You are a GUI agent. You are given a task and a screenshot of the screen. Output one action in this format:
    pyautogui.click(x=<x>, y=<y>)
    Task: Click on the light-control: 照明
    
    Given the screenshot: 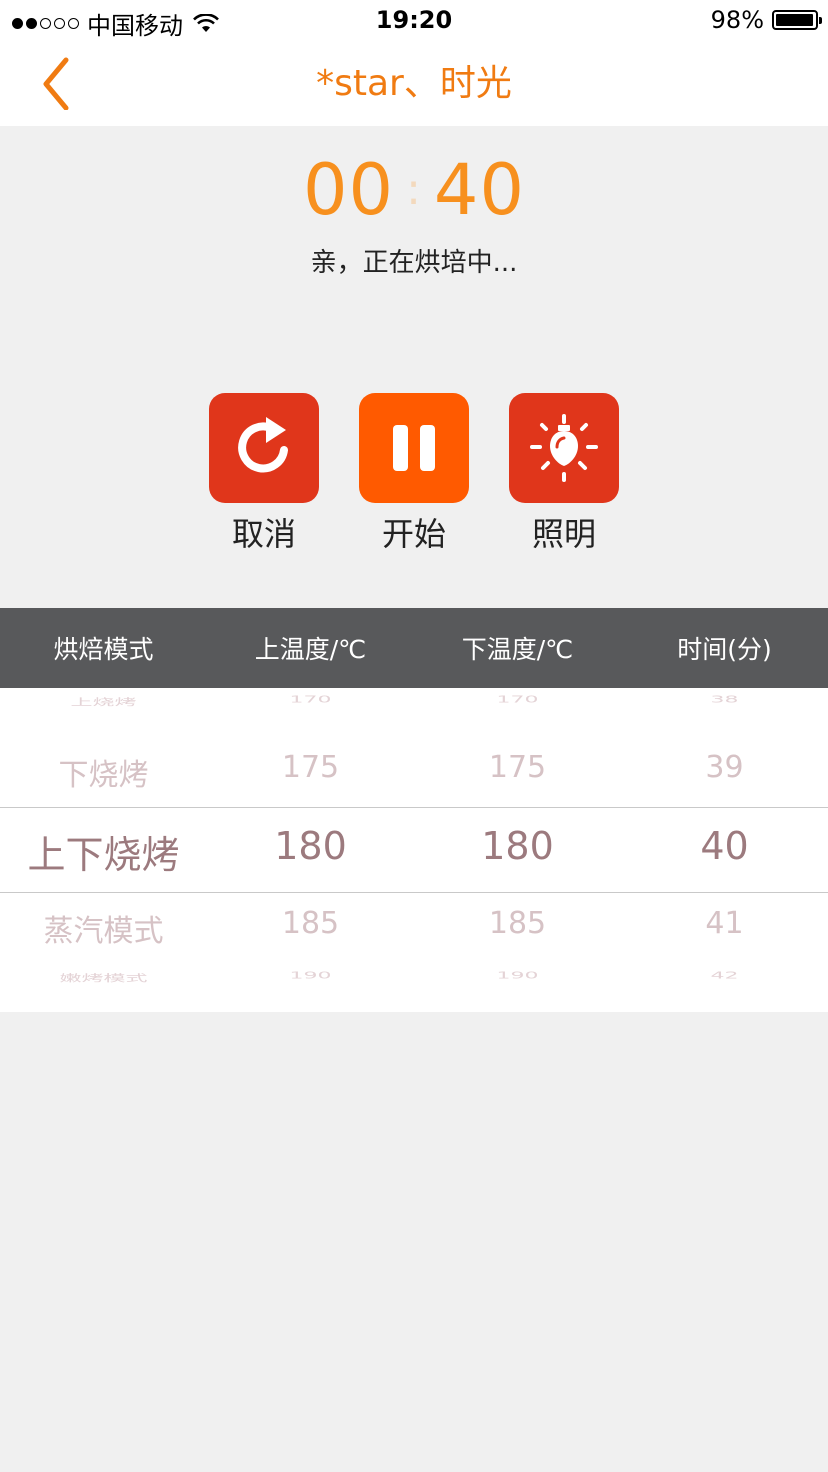 What is the action you would take?
    pyautogui.click(x=564, y=474)
    